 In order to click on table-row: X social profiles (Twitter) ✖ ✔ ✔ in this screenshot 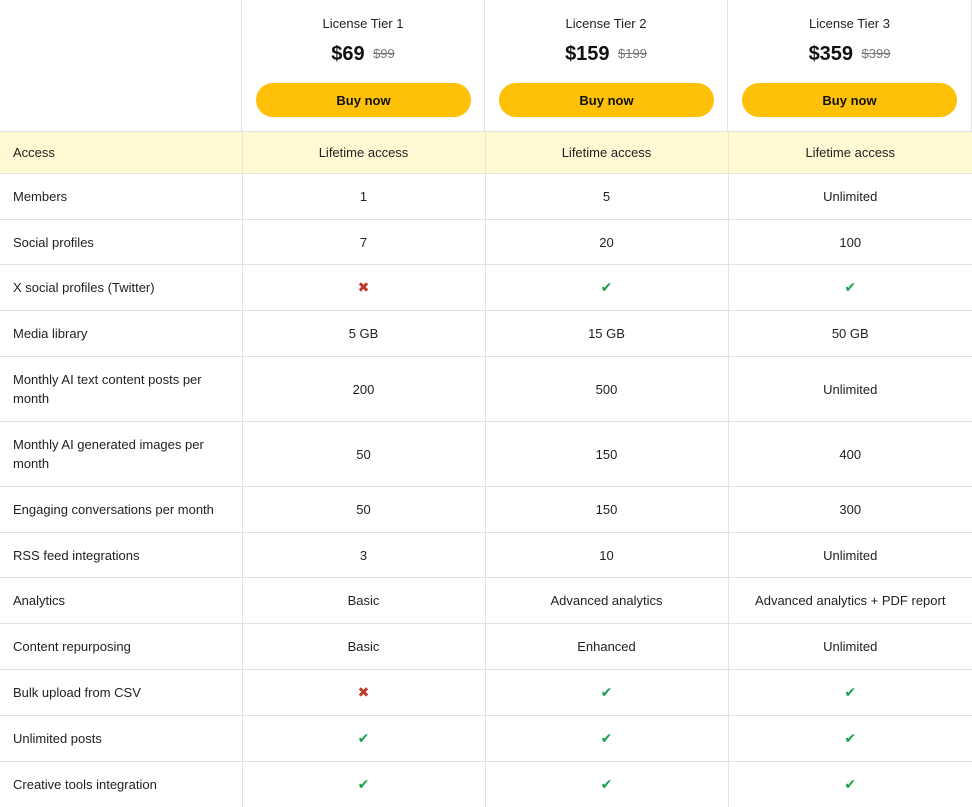, I will do `click(486, 287)`.